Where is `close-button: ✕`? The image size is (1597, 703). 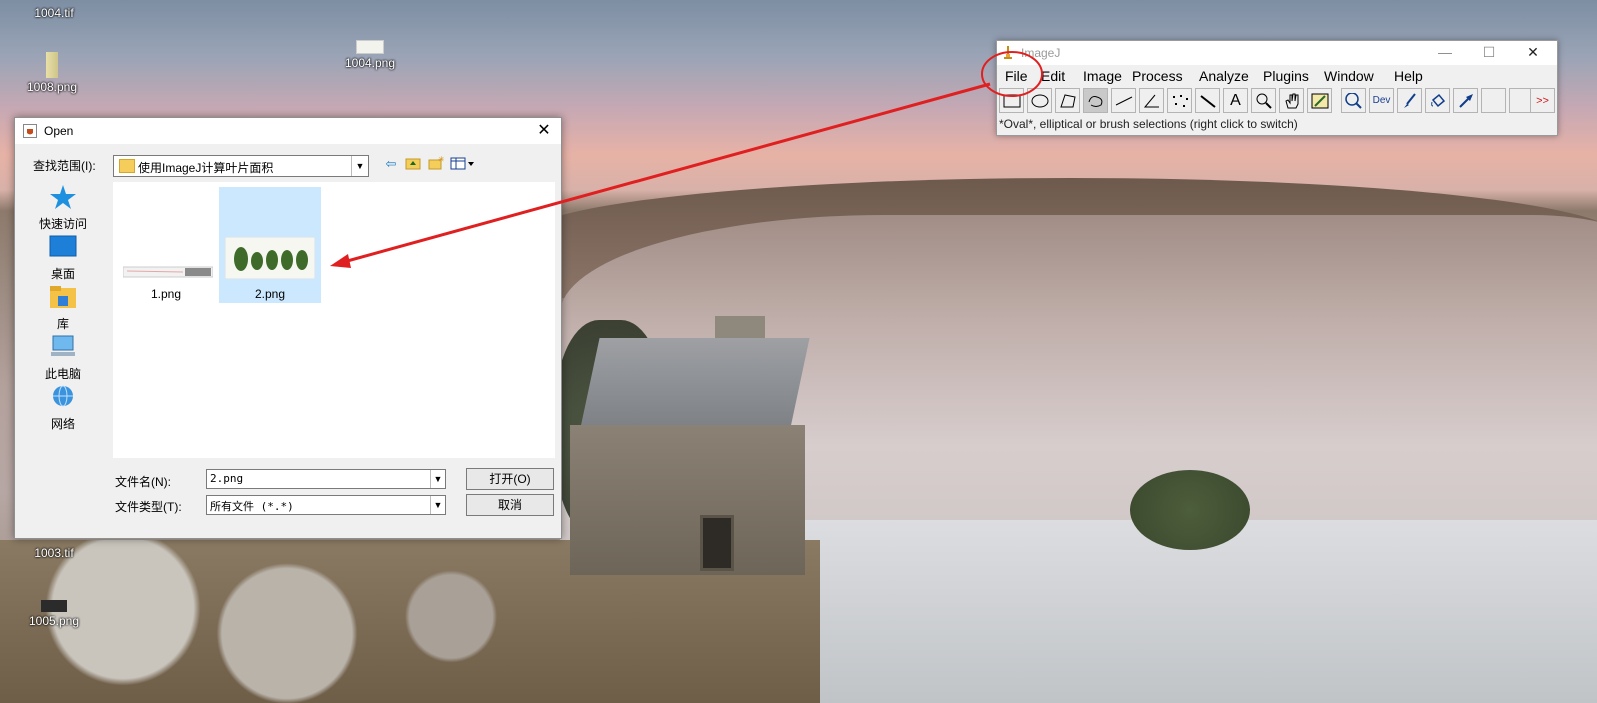
close-button: ✕ is located at coordinates (1533, 53).